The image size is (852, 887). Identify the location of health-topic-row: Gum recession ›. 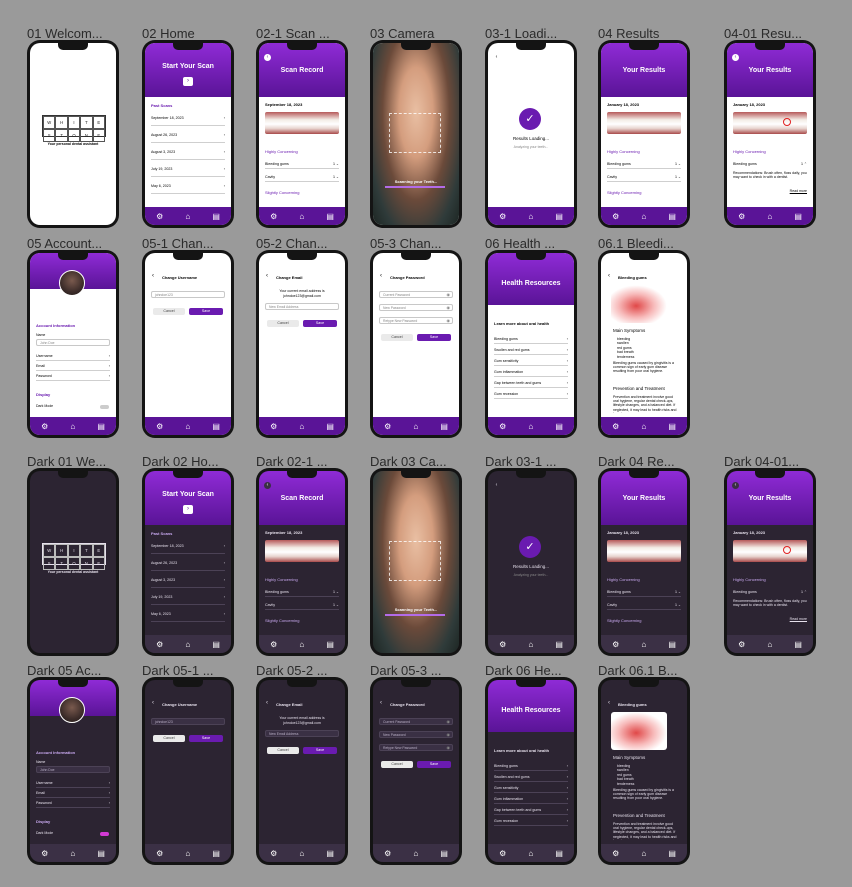
(531, 394).